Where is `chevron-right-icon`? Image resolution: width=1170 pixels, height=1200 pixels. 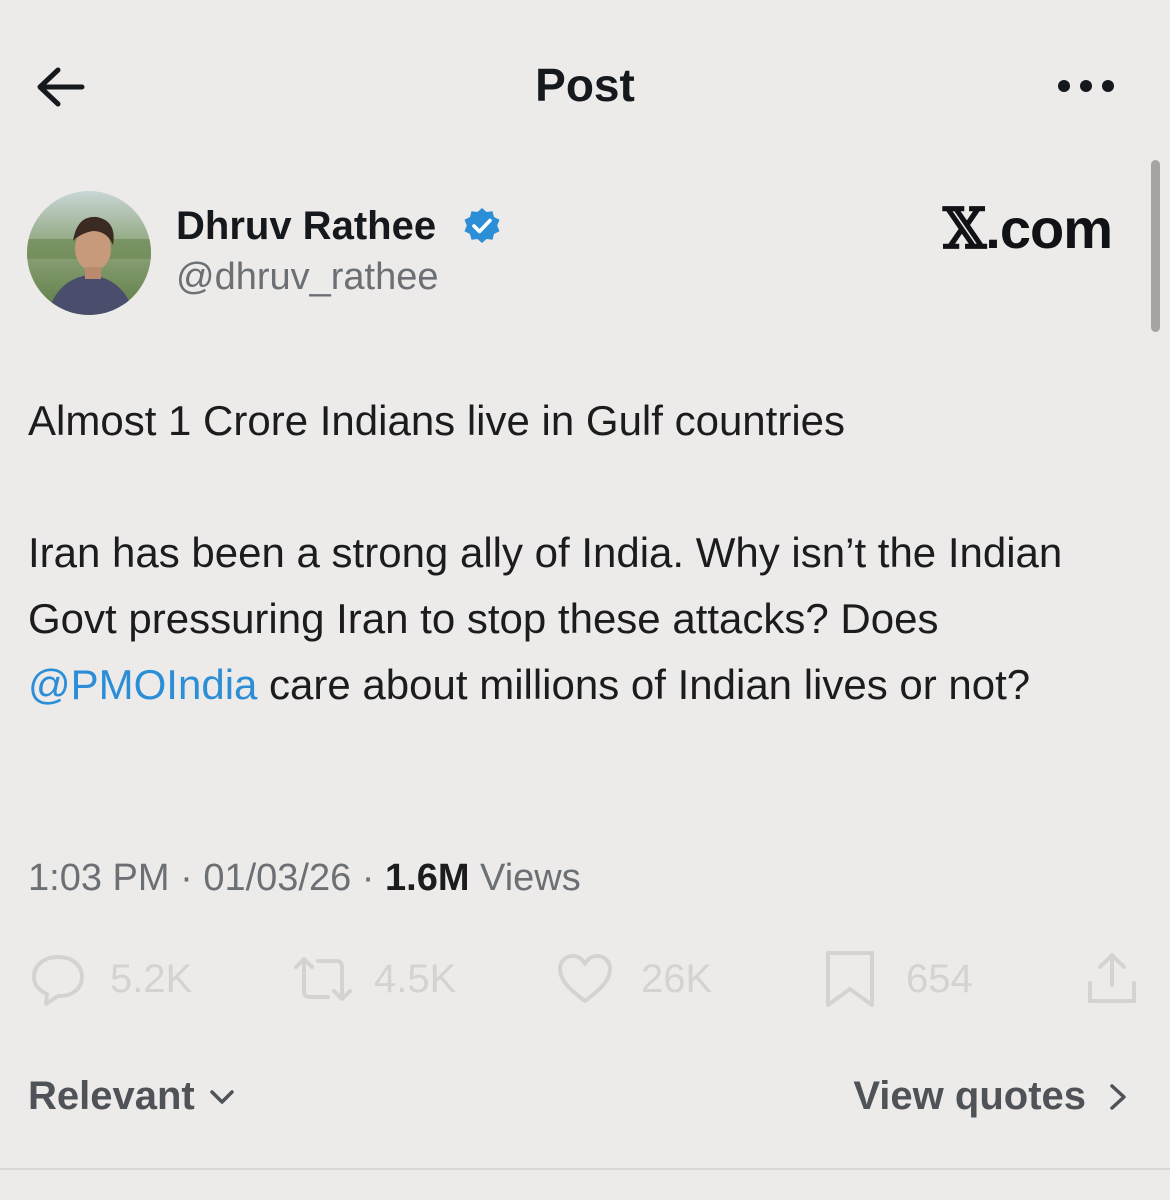 chevron-right-icon is located at coordinates (1118, 1096).